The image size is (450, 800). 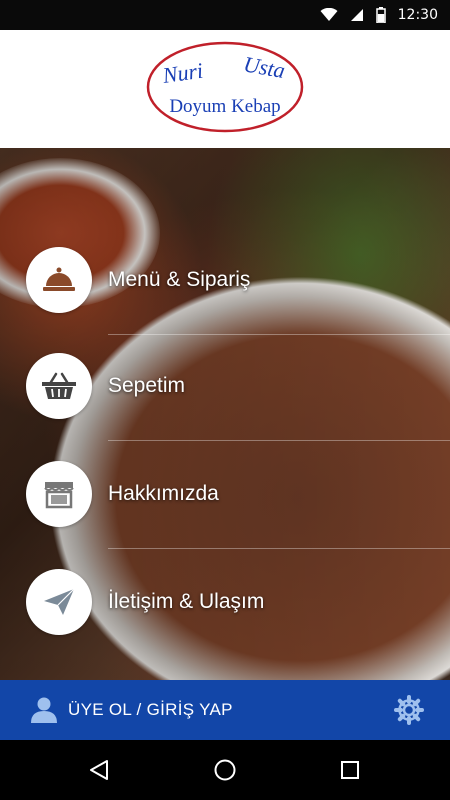 I want to click on nav-recents-button, so click(x=350, y=770).